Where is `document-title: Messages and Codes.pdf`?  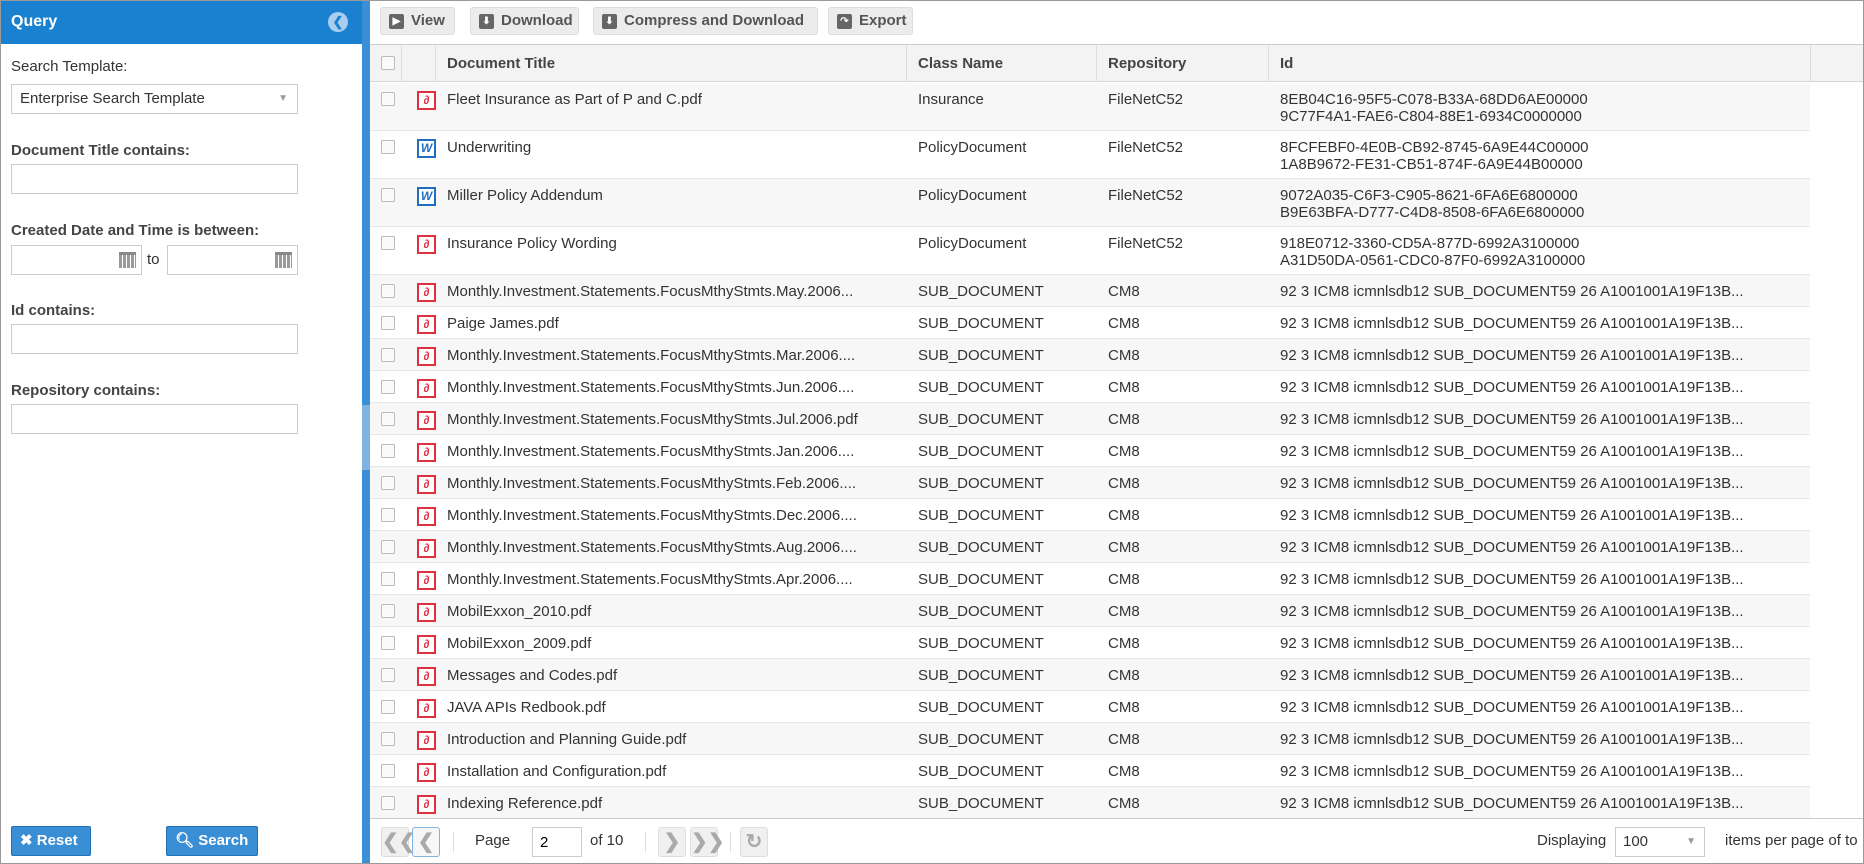
document-title: Messages and Codes.pdf is located at coordinates (672, 675).